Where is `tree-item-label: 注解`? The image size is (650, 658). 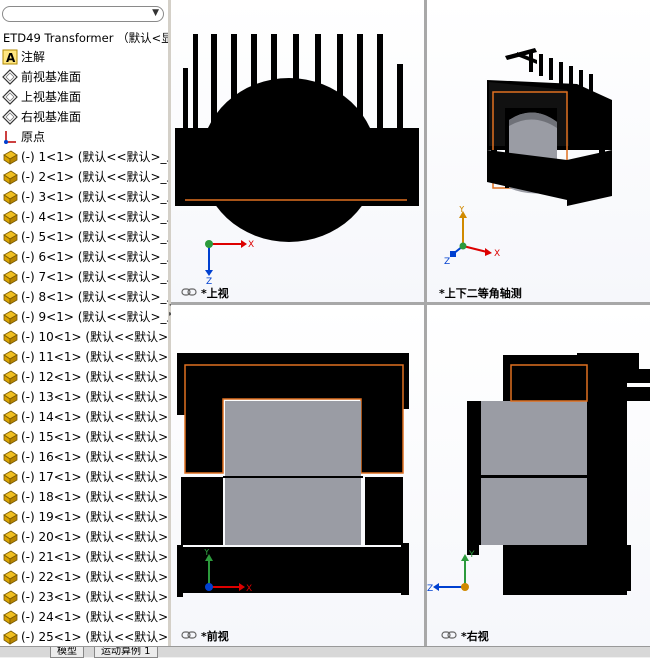 tree-item-label: 注解 is located at coordinates (33, 57).